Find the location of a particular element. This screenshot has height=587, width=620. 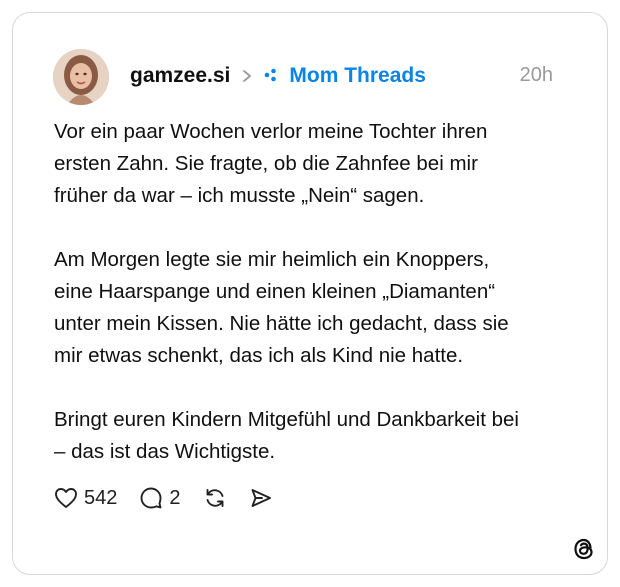

like-button: 542 is located at coordinates (85, 498).